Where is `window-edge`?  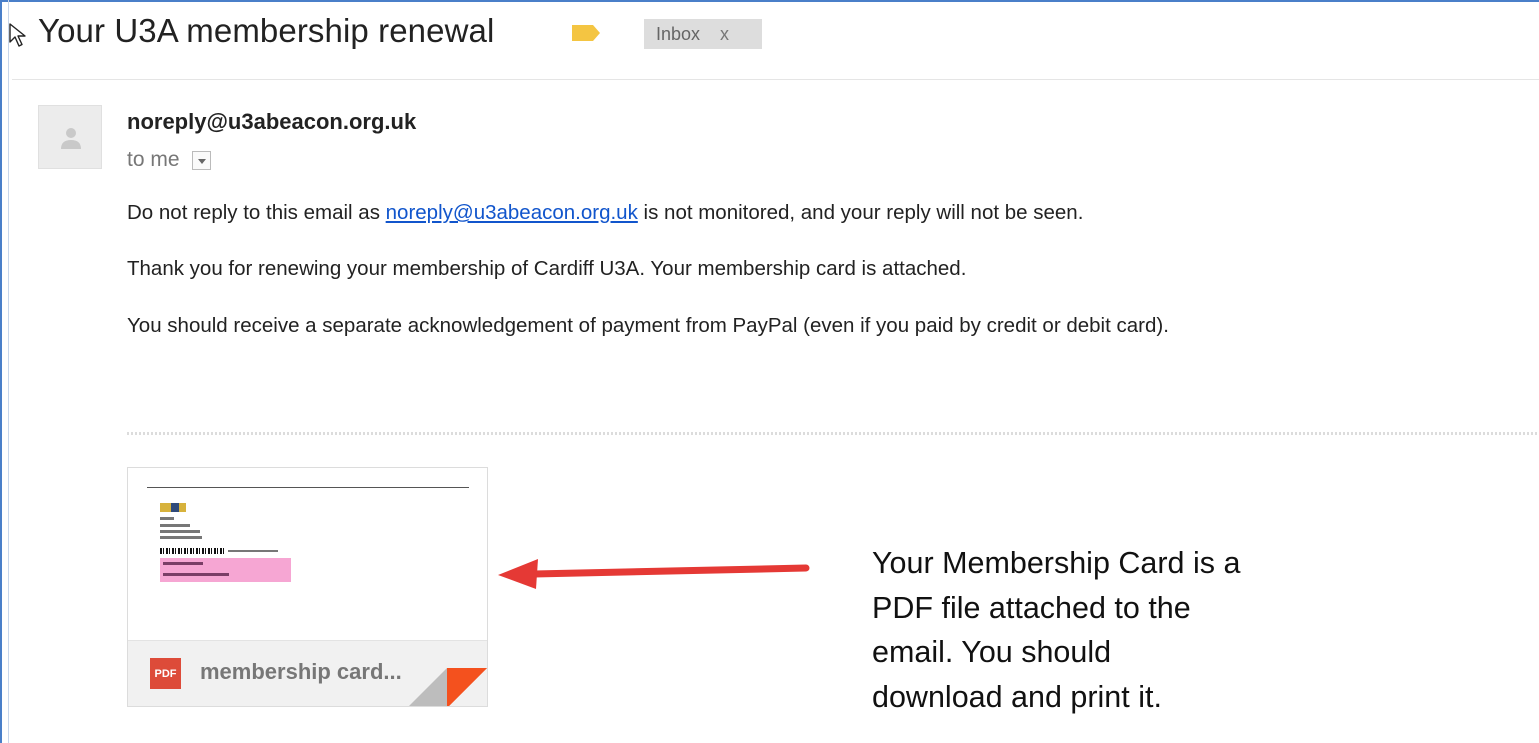
window-edge is located at coordinates (8, 371).